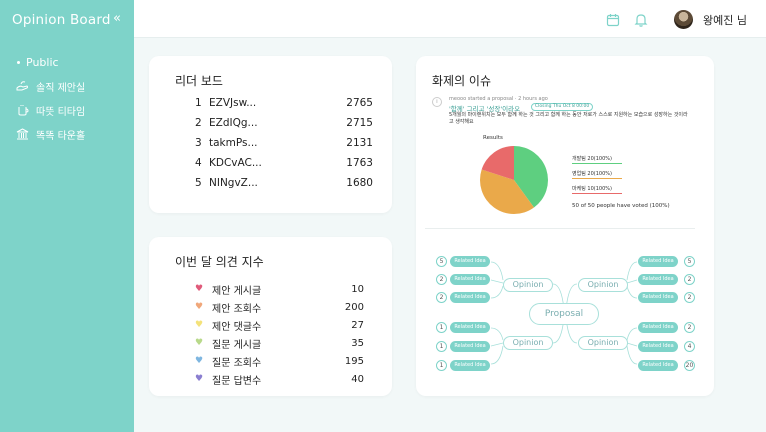 The height and width of the screenshot is (432, 766). Describe the element at coordinates (117, 18) in the screenshot. I see `double-chevron-left-icon: «` at that location.